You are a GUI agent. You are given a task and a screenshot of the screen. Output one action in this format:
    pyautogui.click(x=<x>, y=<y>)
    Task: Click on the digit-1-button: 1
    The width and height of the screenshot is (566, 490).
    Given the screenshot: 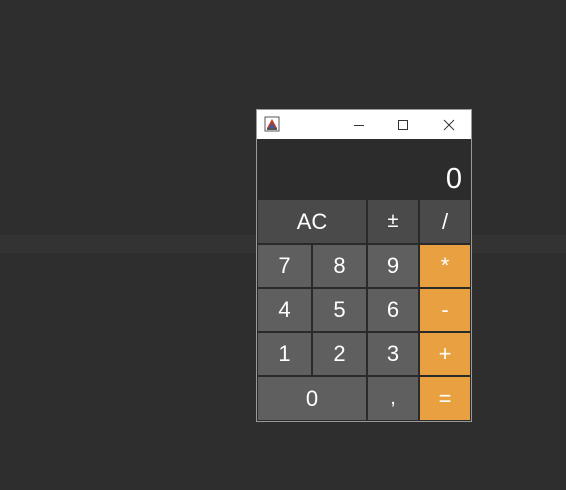 What is the action you would take?
    pyautogui.click(x=284, y=354)
    